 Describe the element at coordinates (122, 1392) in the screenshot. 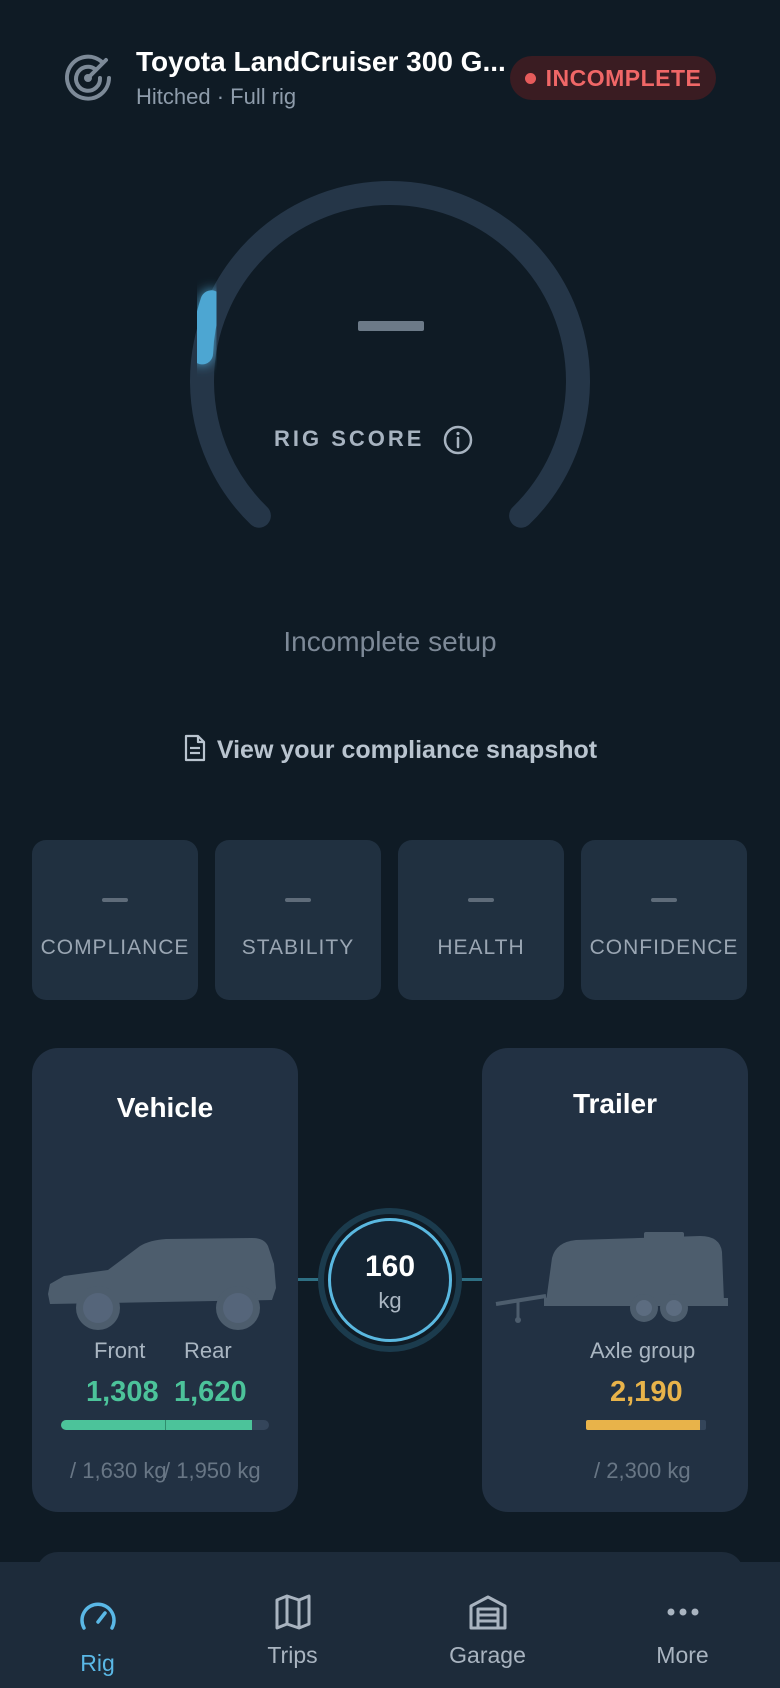

I see `front-axle-value: 1,308` at that location.